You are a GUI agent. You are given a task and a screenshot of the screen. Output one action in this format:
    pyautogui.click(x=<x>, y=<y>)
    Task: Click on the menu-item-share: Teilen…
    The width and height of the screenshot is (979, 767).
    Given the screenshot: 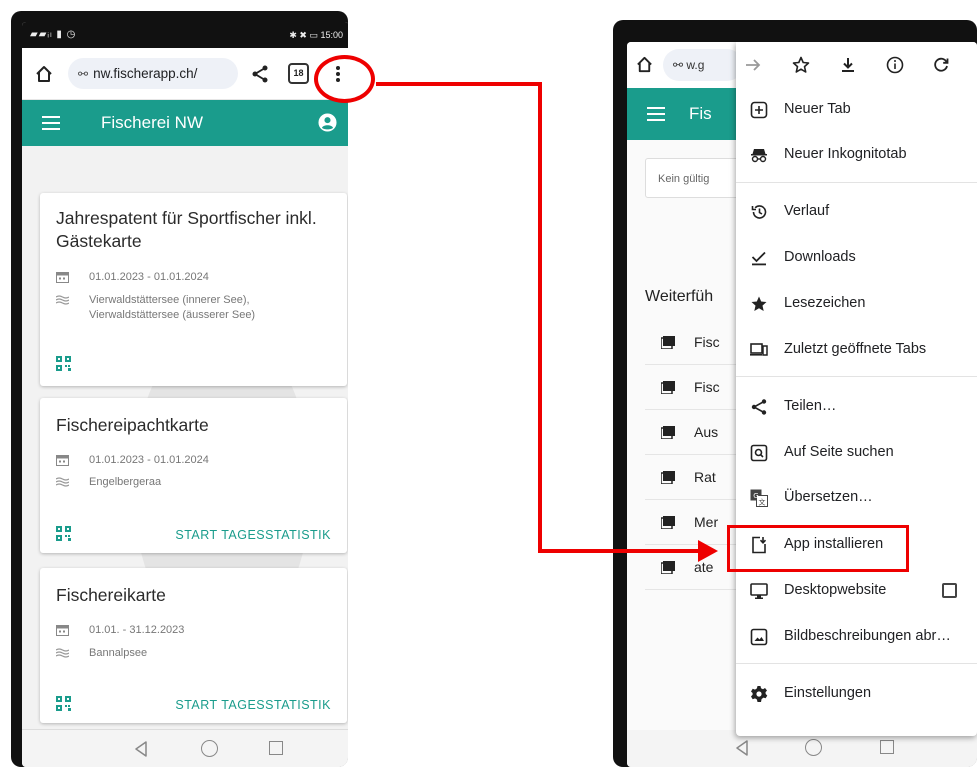 What is the action you would take?
    pyautogui.click(x=856, y=407)
    